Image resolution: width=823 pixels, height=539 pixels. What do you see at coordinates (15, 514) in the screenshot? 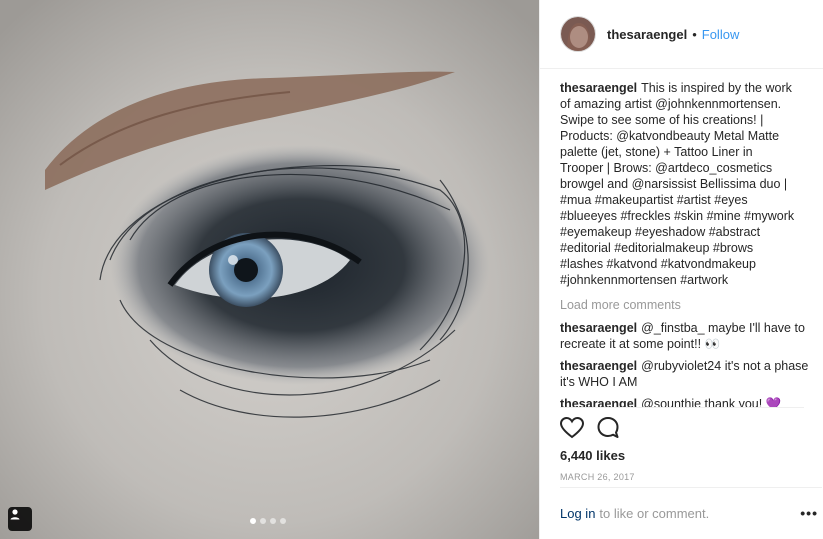
I see `user-tag-icon` at bounding box center [15, 514].